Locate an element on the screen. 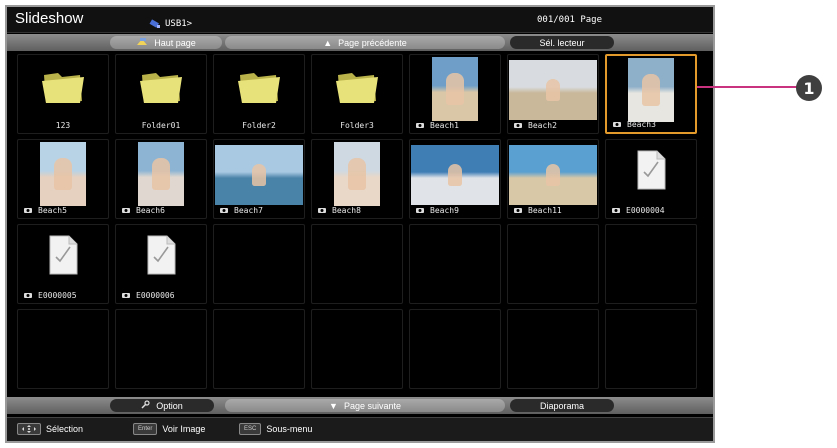 This screenshot has width=837, height=448. folder-item: Folder01 is located at coordinates (161, 94).